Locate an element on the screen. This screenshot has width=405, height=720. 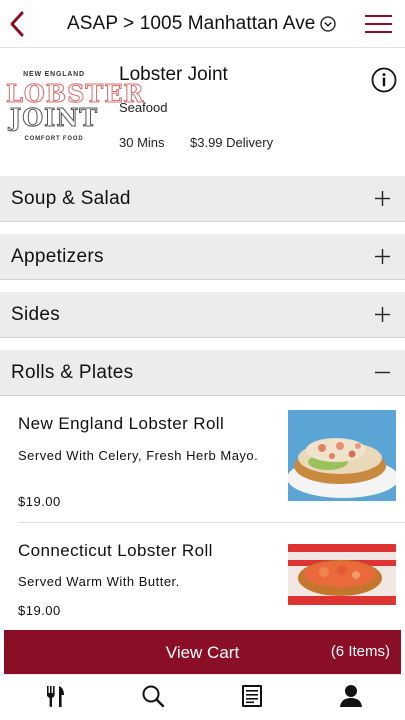
view-cart-button: View Cart (6 Items) is located at coordinates (202, 652).